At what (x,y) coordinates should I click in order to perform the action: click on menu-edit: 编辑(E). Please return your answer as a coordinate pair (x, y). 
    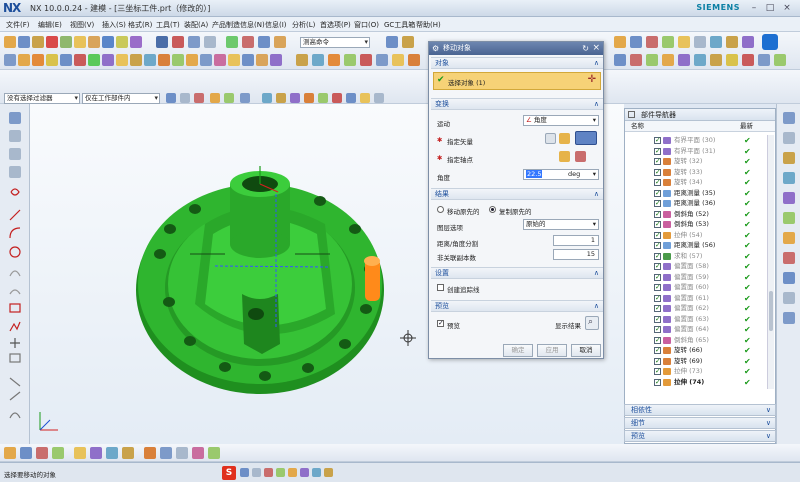
    Looking at the image, I should click on (50, 25).